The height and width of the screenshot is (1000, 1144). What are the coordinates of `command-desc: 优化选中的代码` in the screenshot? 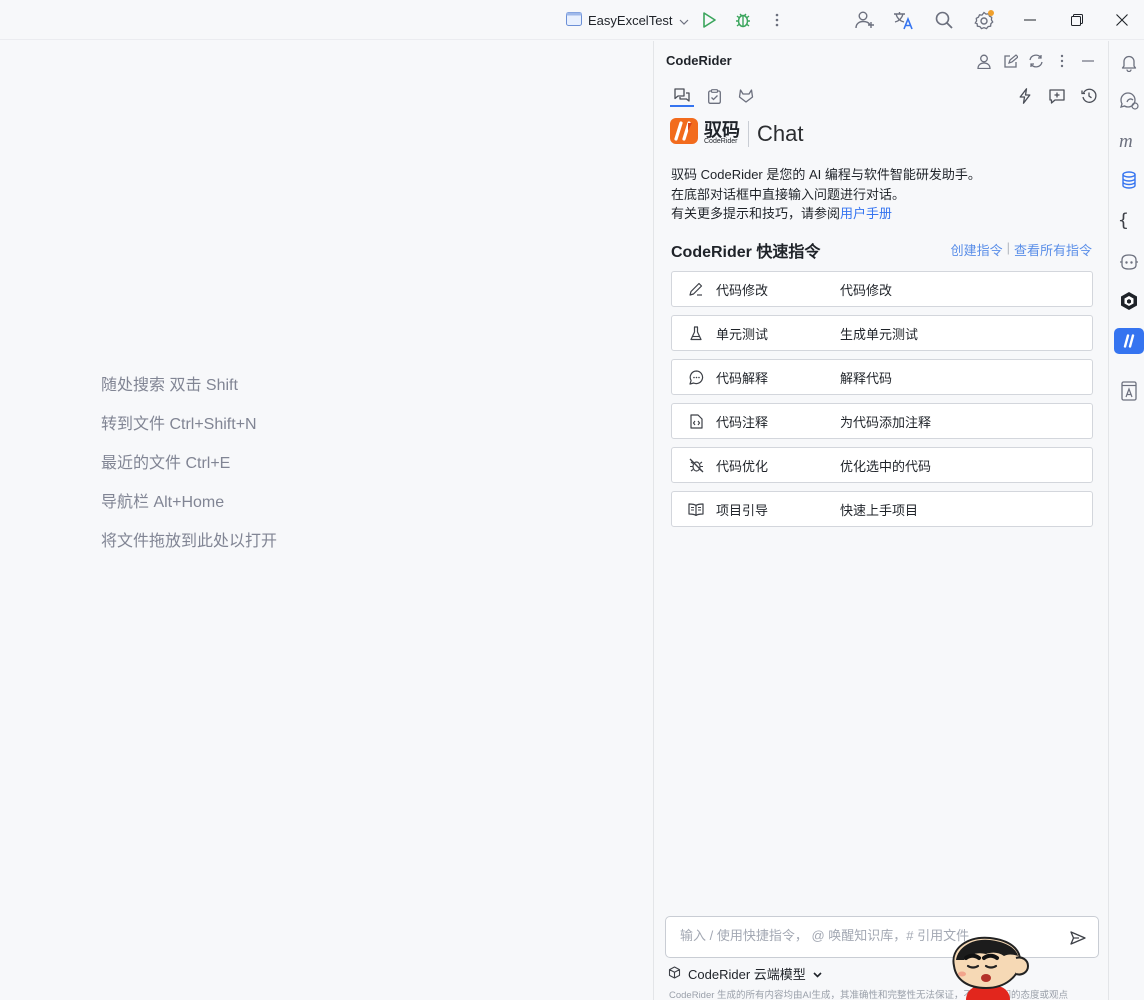 It's located at (886, 466).